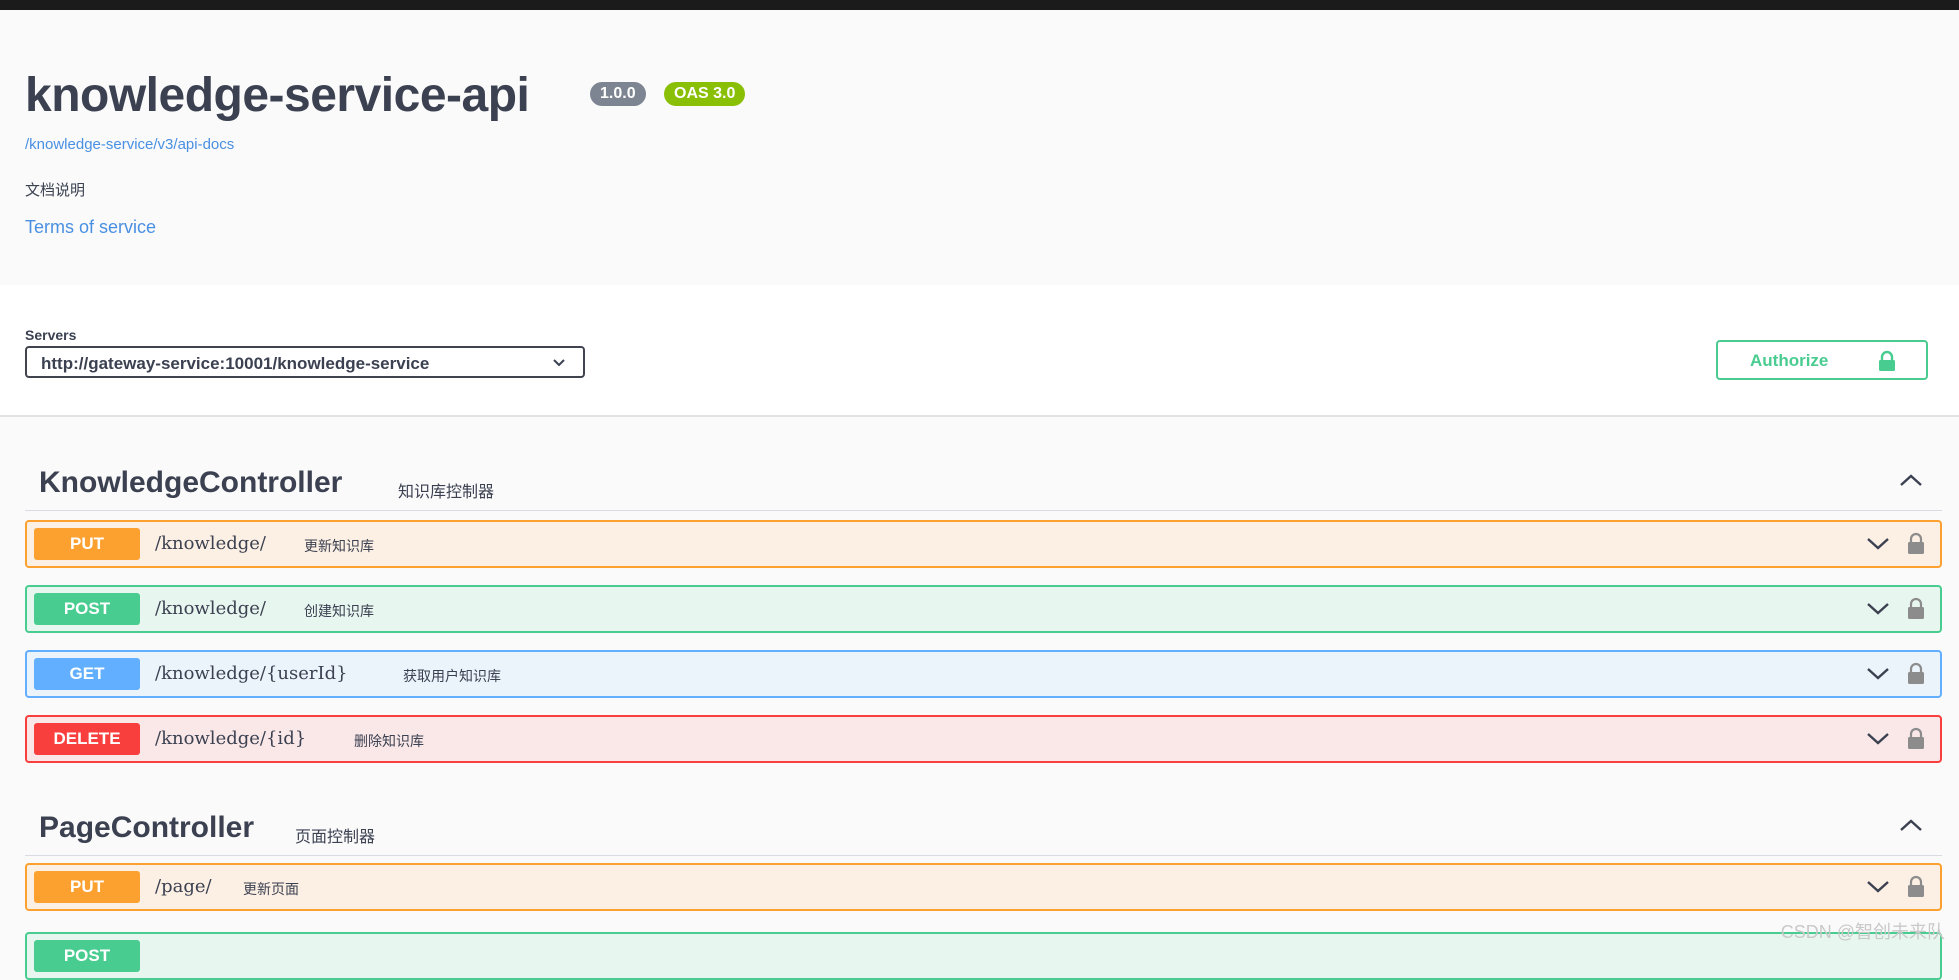  What do you see at coordinates (983, 739) in the screenshot?
I see `operation-delete-knowledge-id: DELETE /knowledge/{id} 删除知识库` at bounding box center [983, 739].